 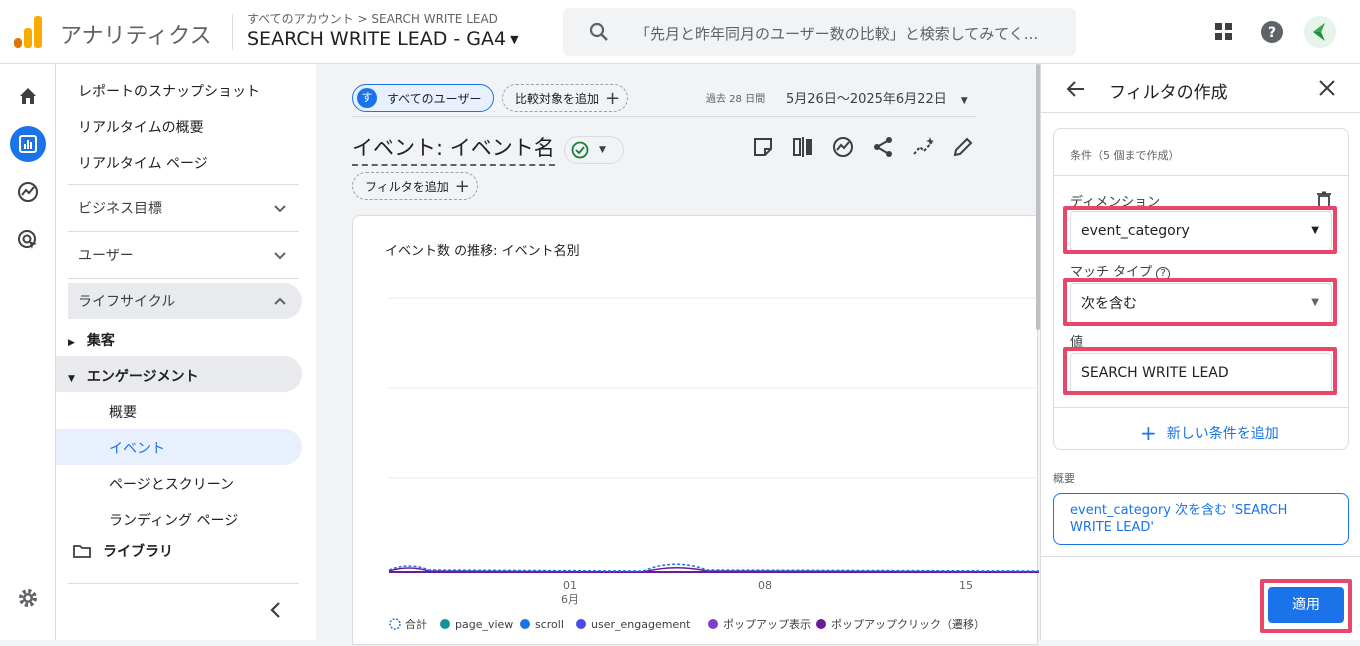 I want to click on analytics-logo-icon, so click(x=28, y=32).